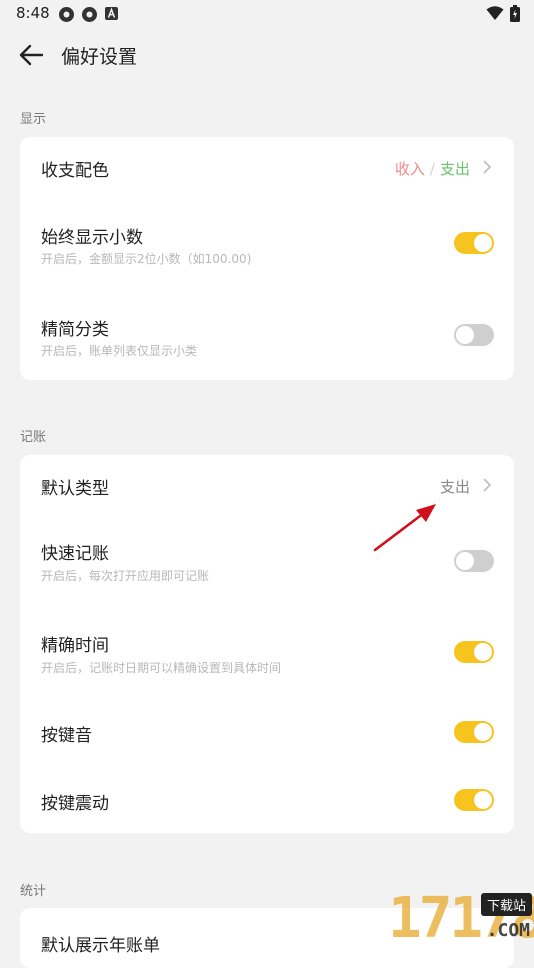 The image size is (534, 968). Describe the element at coordinates (33, 13) in the screenshot. I see `status-time: 8:48` at that location.